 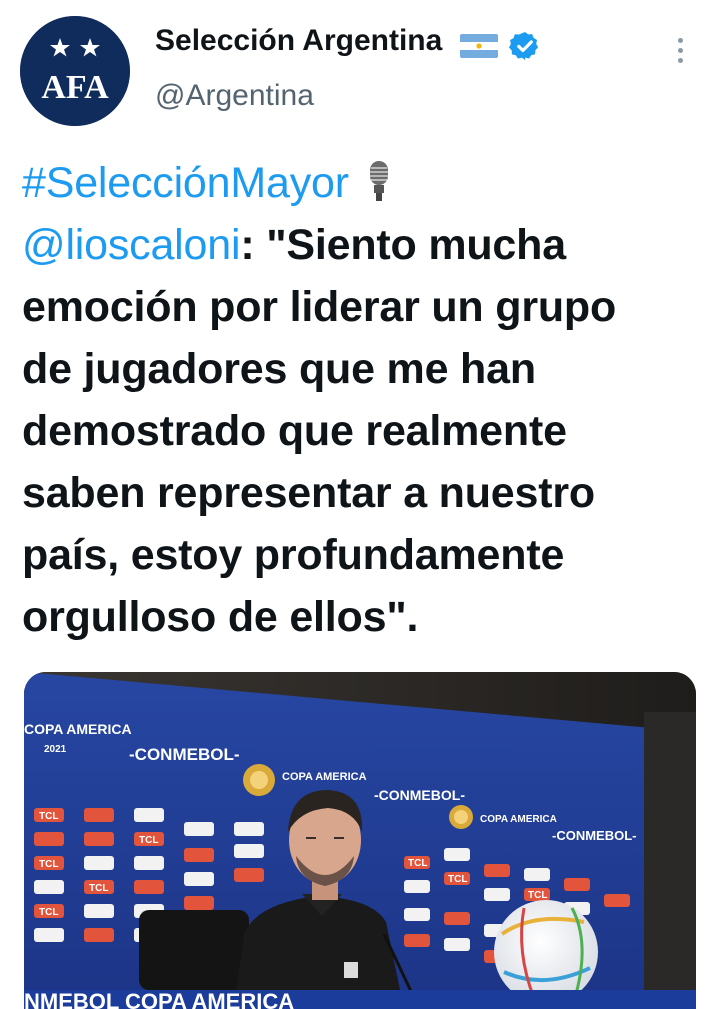 I want to click on backdrop-year-label: 2021, so click(x=55, y=749).